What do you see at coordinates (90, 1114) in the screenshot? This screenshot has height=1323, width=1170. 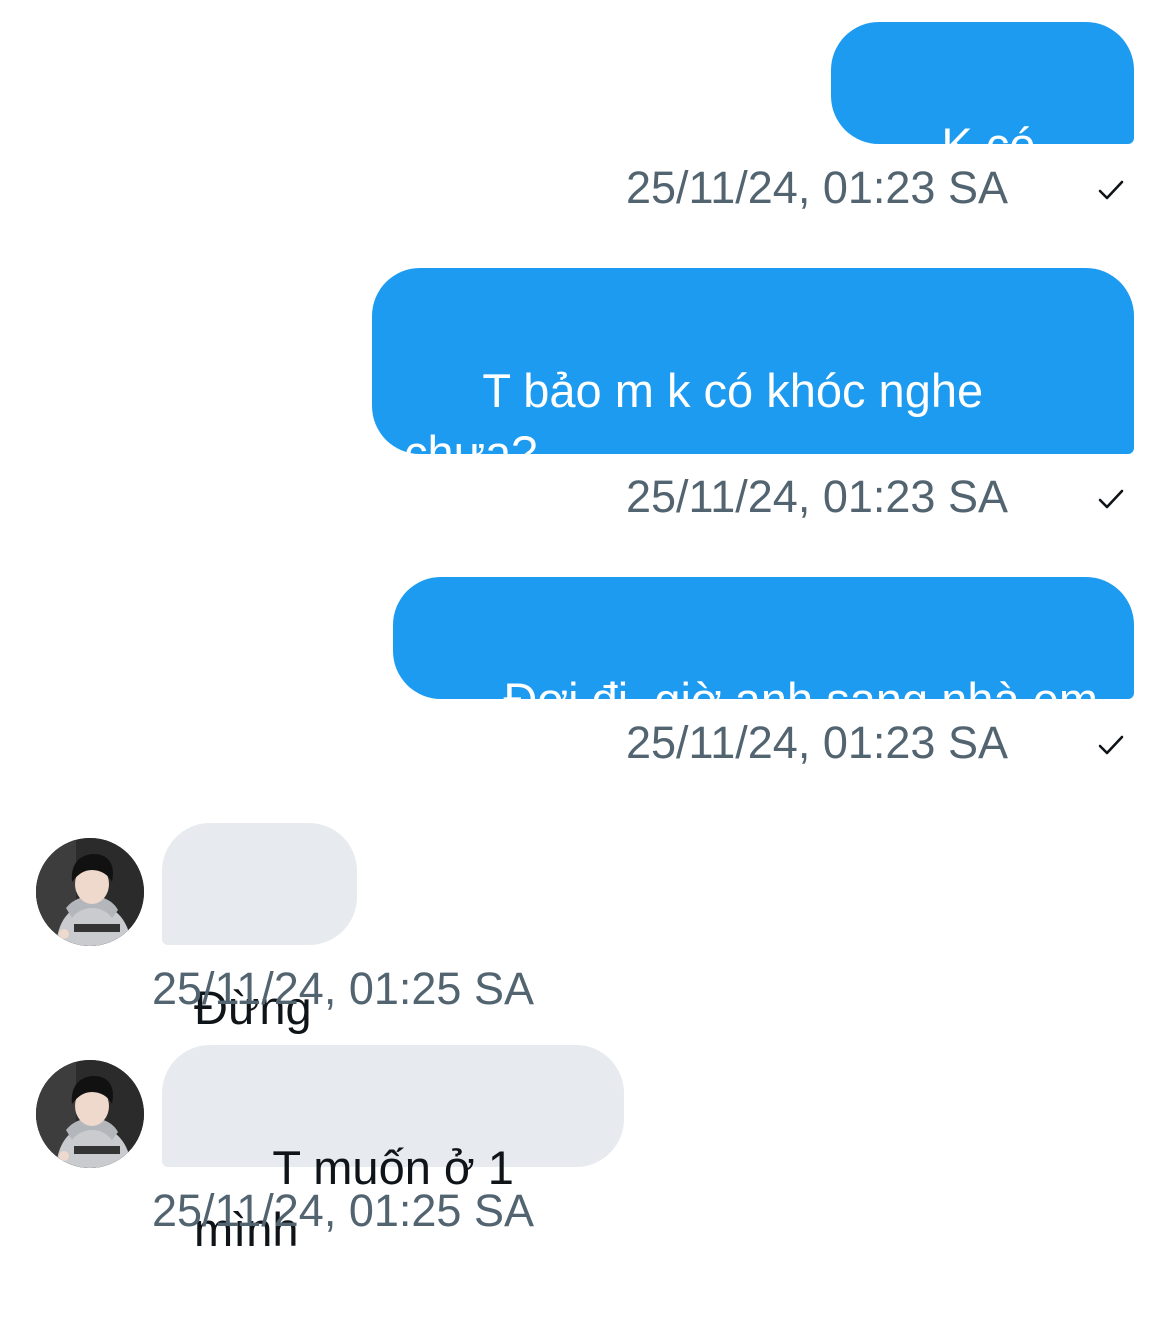 I see `avatar` at bounding box center [90, 1114].